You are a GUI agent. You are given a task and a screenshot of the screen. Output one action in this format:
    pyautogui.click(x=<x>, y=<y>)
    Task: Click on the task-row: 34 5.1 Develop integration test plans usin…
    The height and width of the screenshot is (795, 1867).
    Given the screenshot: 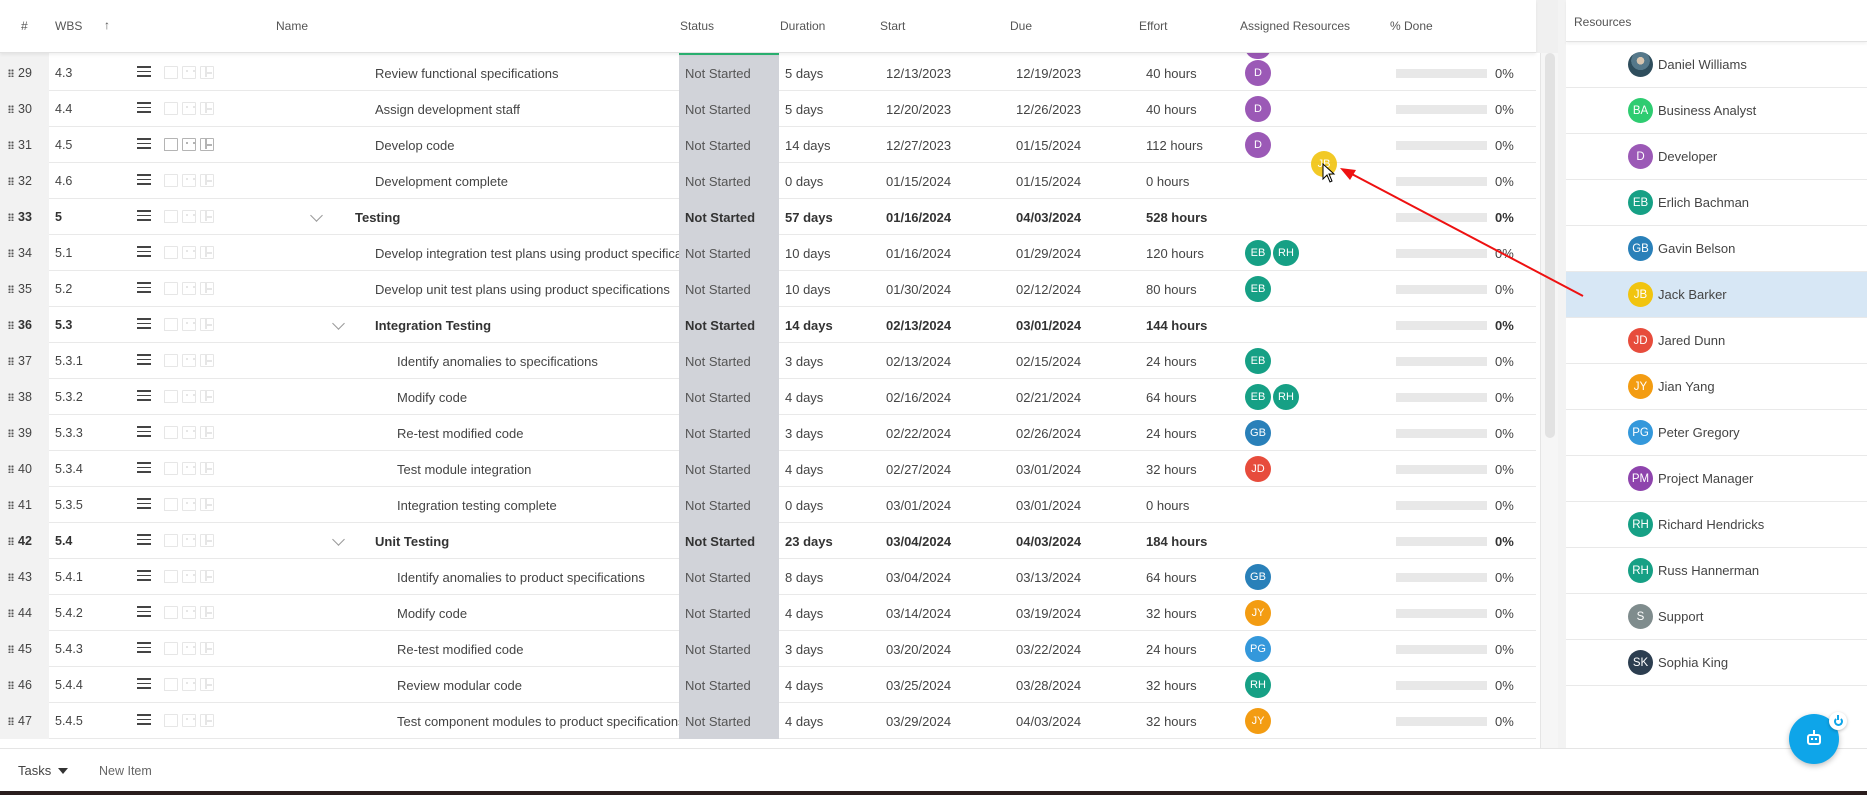 What is the action you would take?
    pyautogui.click(x=768, y=253)
    